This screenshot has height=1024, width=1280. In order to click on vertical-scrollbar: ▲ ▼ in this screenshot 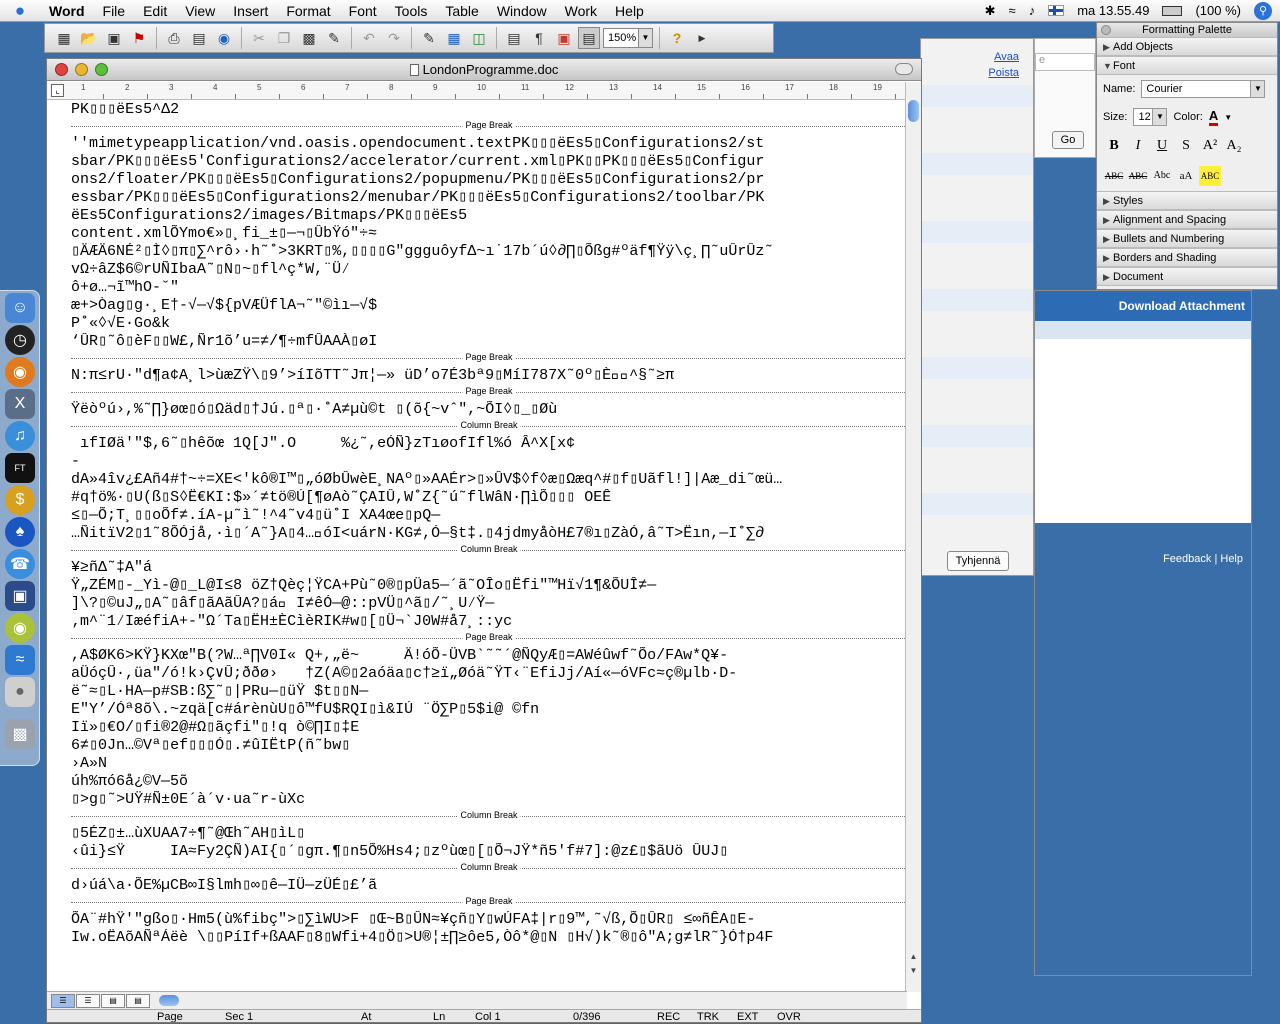, I will do `click(913, 537)`.